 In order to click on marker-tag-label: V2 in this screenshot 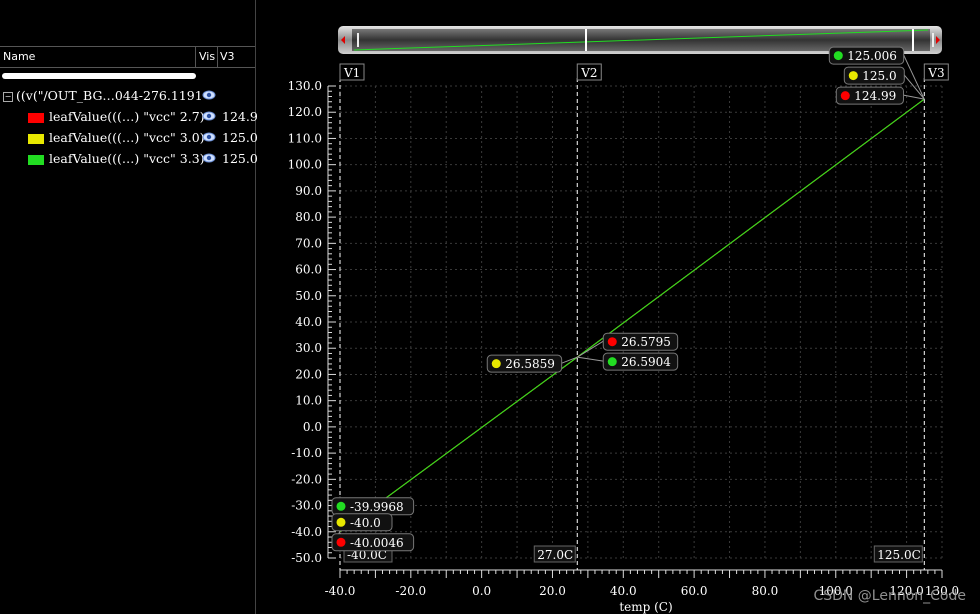, I will do `click(588, 73)`.